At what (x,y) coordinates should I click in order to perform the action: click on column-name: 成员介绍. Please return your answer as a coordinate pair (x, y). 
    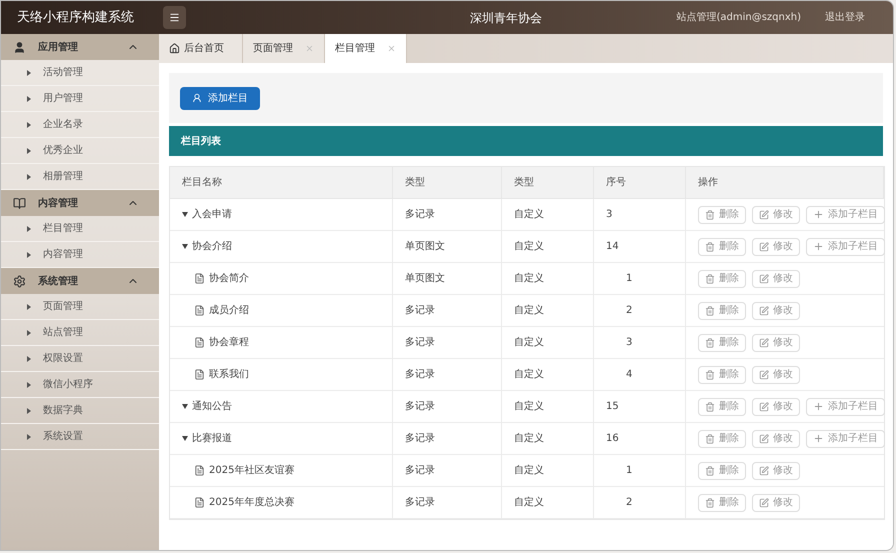
    Looking at the image, I should click on (229, 311).